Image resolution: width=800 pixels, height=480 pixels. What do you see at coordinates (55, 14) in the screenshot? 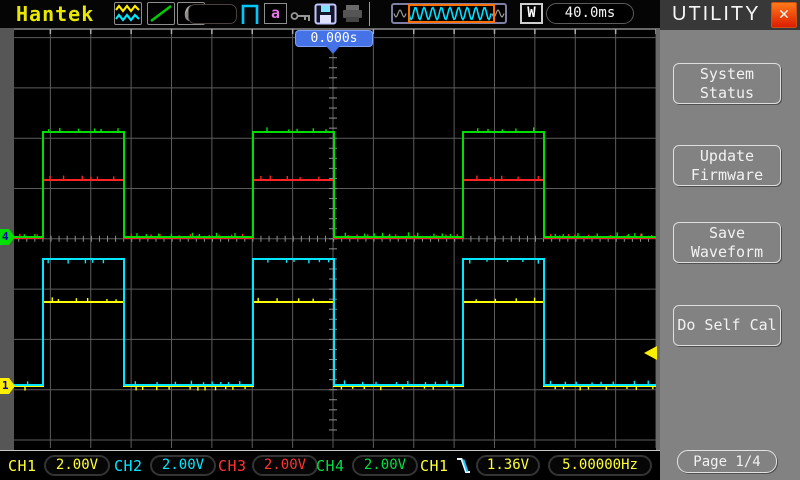
I see `brand-logo: Hantek` at bounding box center [55, 14].